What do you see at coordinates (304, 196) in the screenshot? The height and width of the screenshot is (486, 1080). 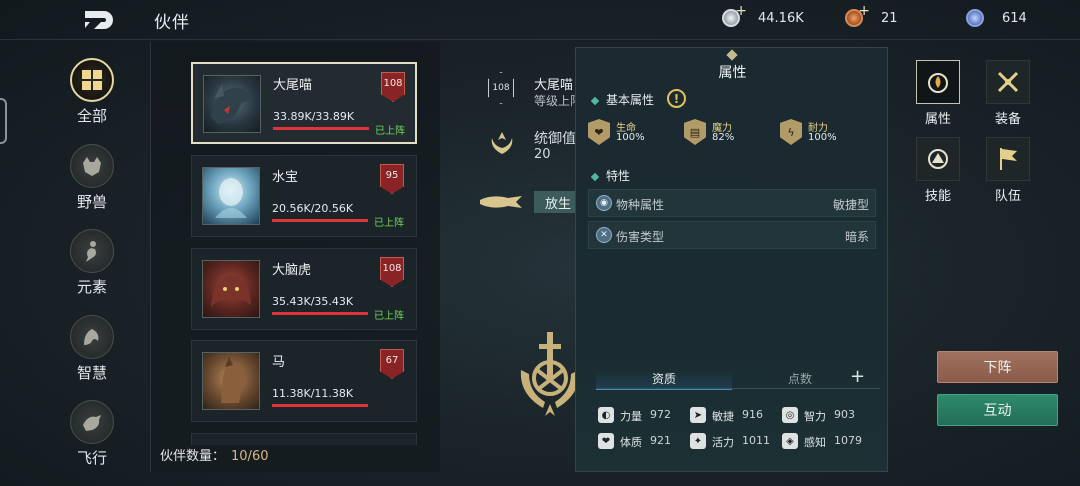 I see `pet-card: 水宝 20.56K/20.56K 已上阵 95` at bounding box center [304, 196].